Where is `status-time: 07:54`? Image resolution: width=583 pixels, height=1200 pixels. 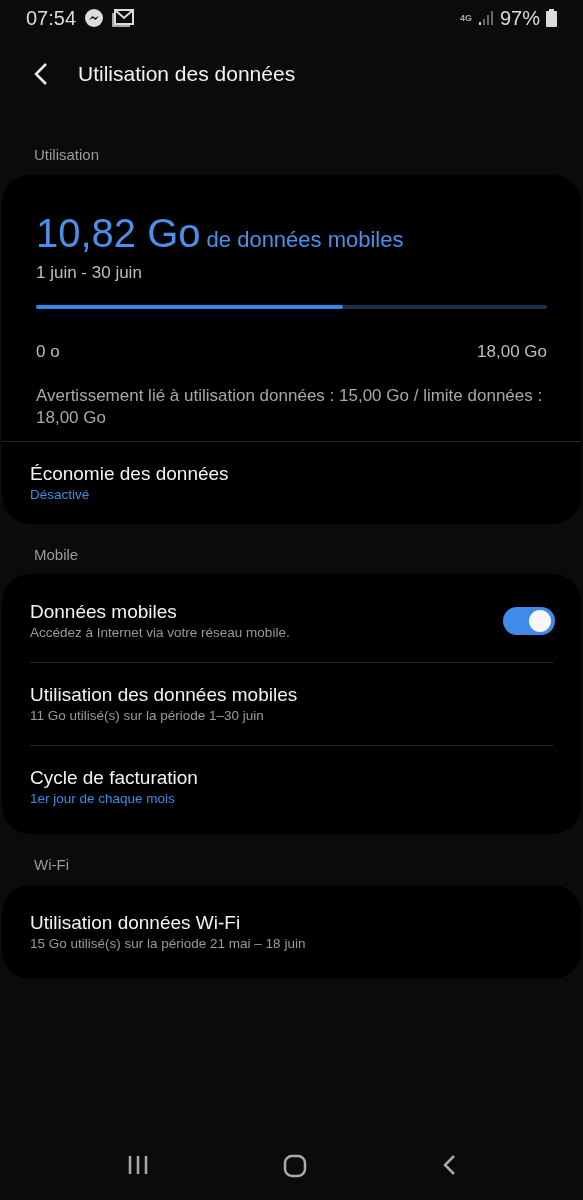
status-time: 07:54 is located at coordinates (51, 18).